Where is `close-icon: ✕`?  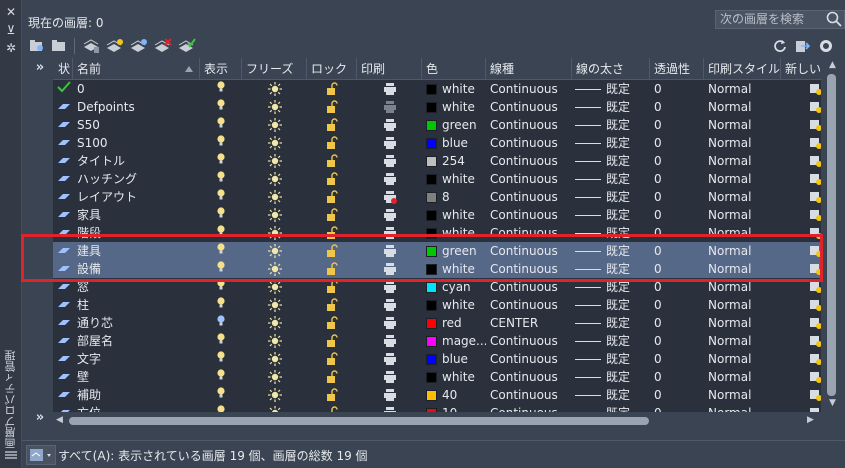 close-icon: ✕ is located at coordinates (11, 12).